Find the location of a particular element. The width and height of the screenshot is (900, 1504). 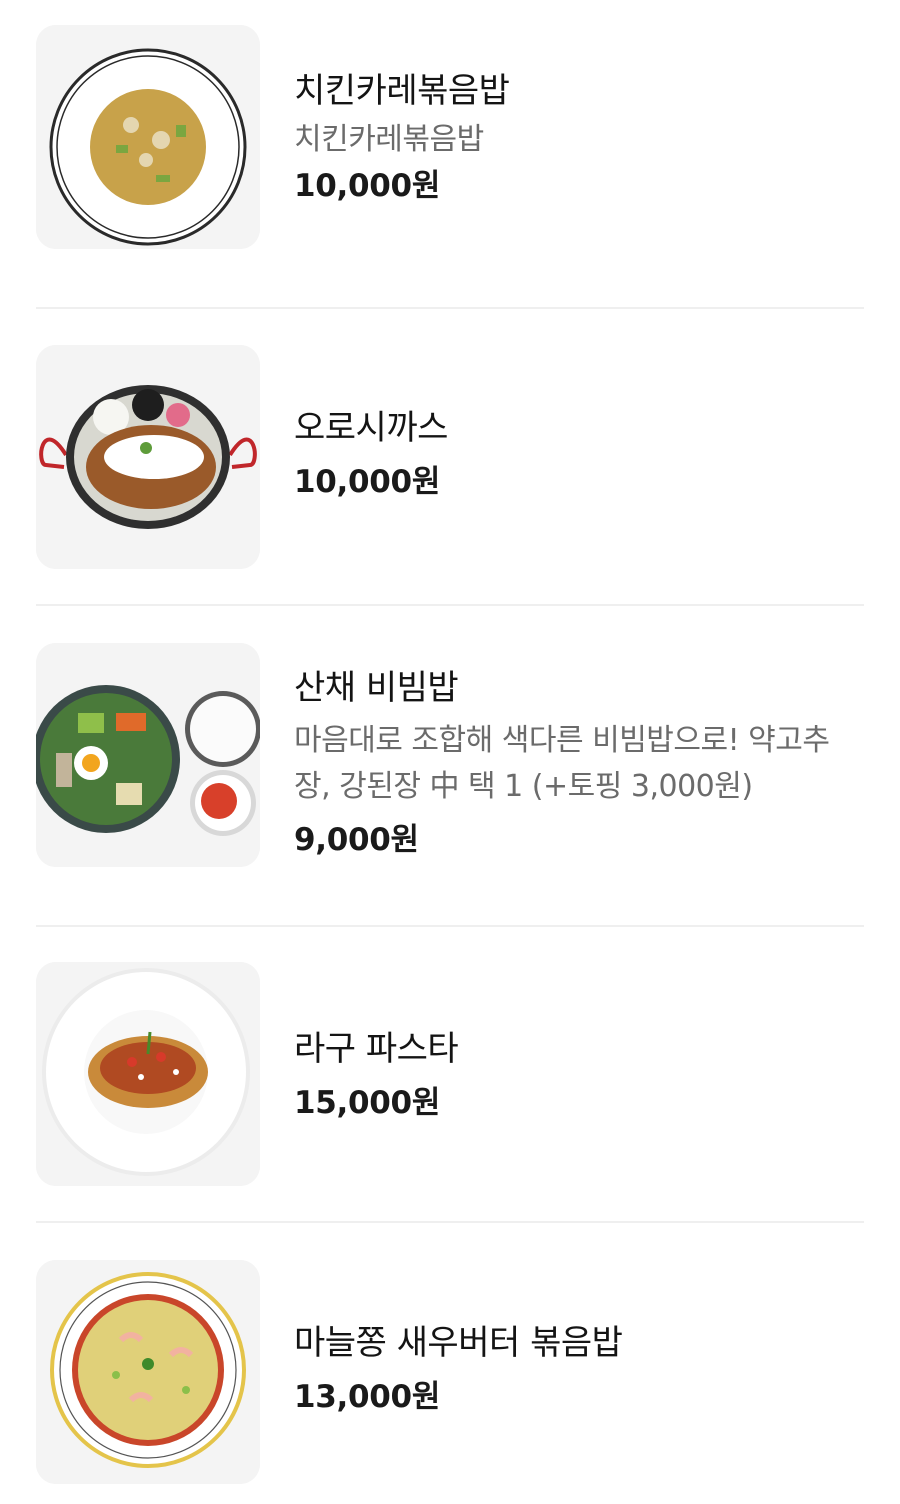

menu-item-name: 라구 파스타 is located at coordinates (376, 1049).